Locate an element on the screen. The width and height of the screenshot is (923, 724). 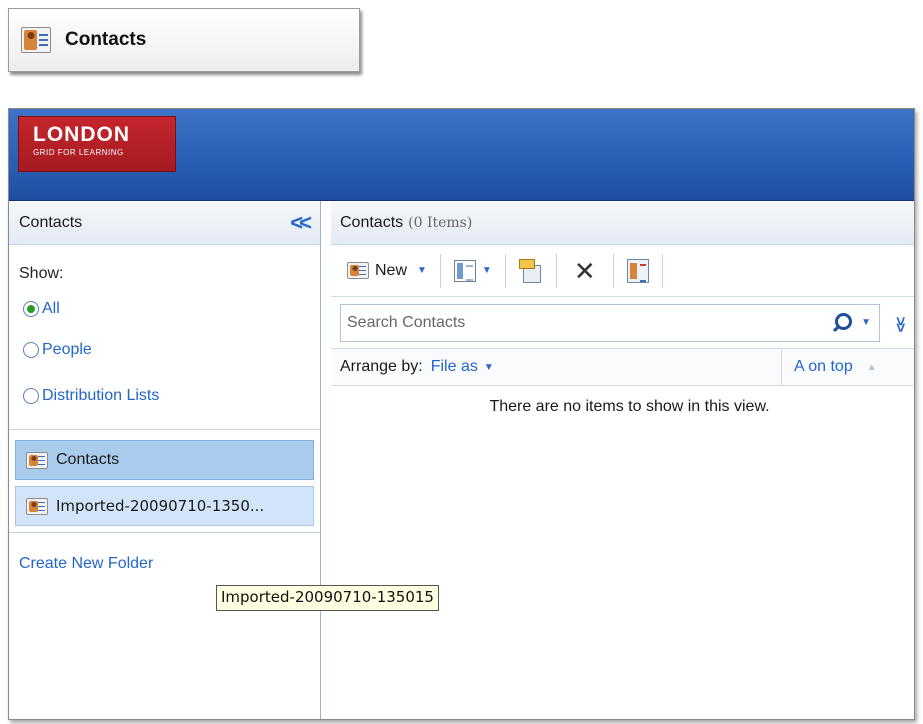
header-bar: LONDON GRID FOR LEARNING is located at coordinates (461, 155).